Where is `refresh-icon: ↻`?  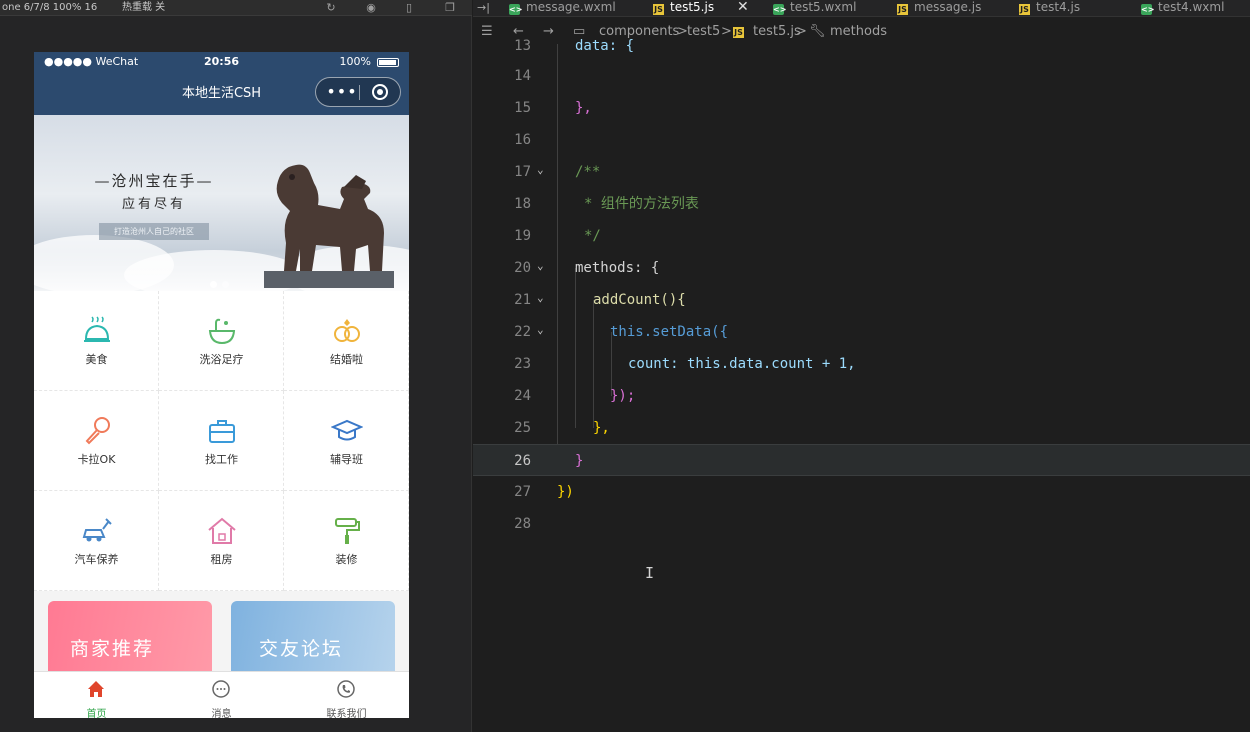 refresh-icon: ↻ is located at coordinates (331, 8).